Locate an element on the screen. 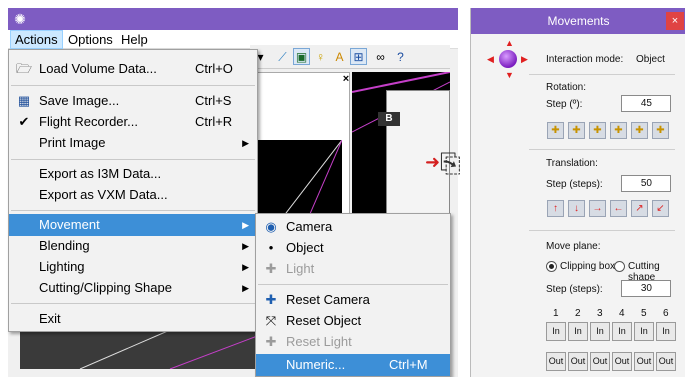 The width and height of the screenshot is (685, 377). menu-item-label: Reset Light is located at coordinates (319, 341).